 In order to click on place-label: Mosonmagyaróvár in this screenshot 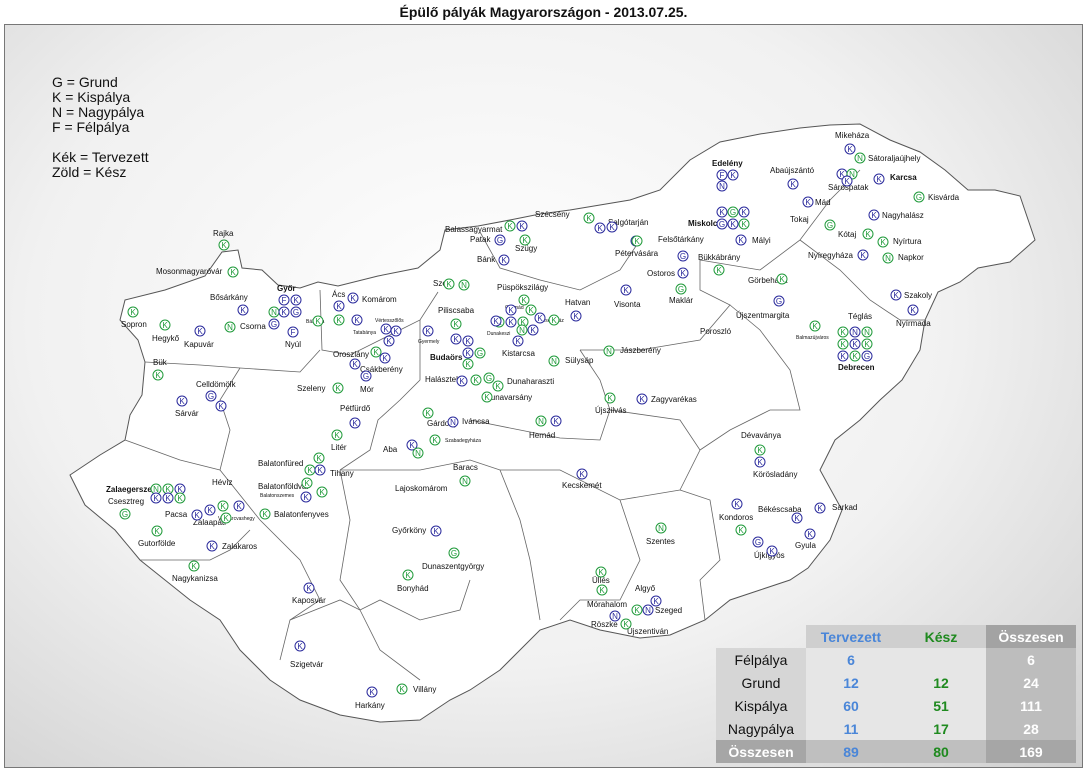, I will do `click(189, 271)`.